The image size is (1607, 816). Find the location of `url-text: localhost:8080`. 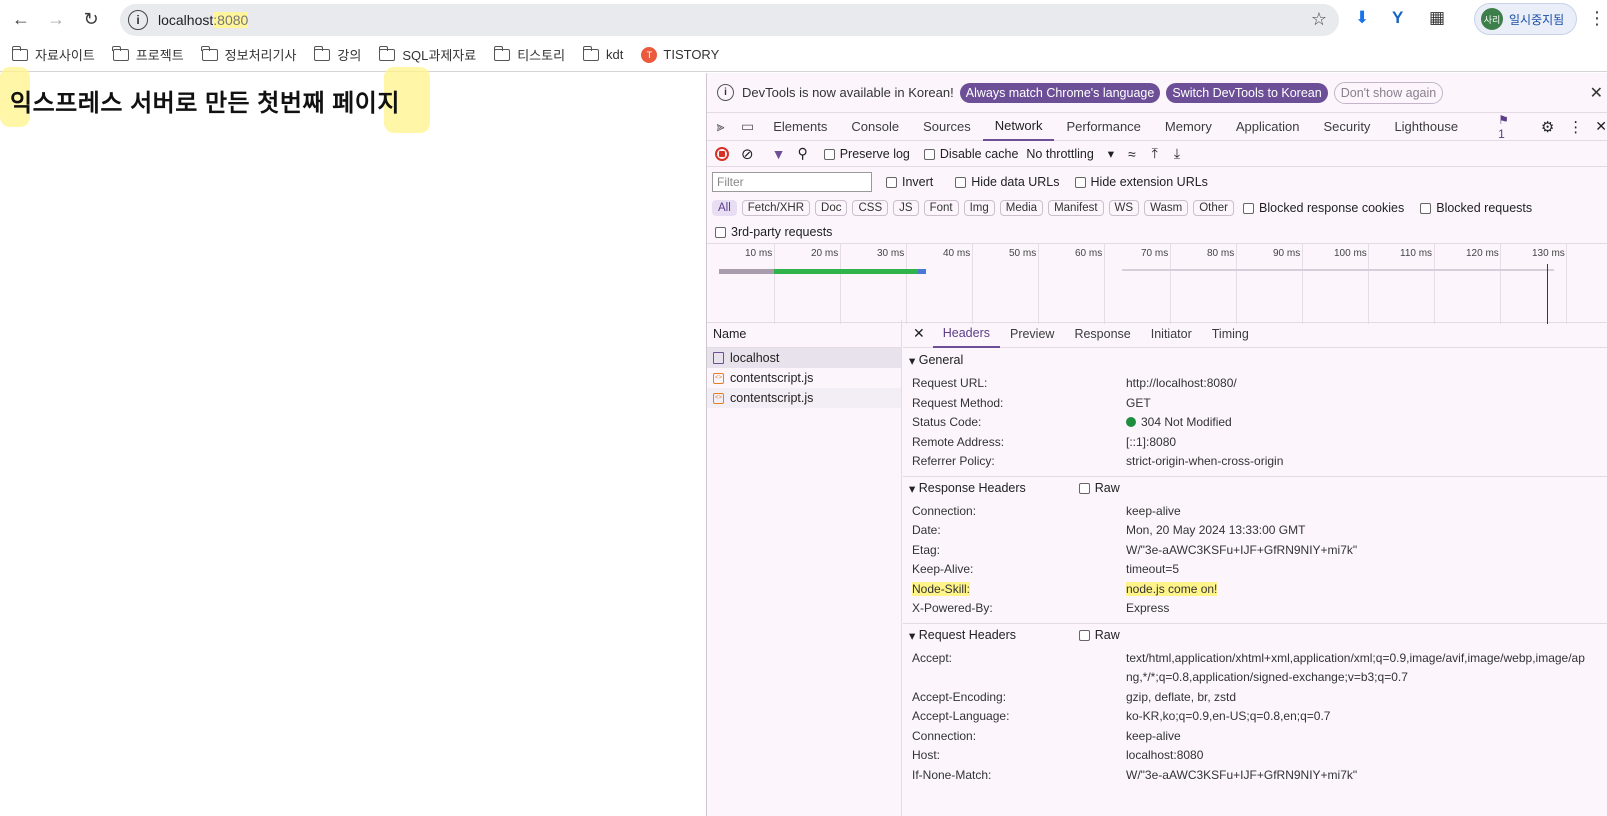

url-text: localhost:8080 is located at coordinates (203, 20).